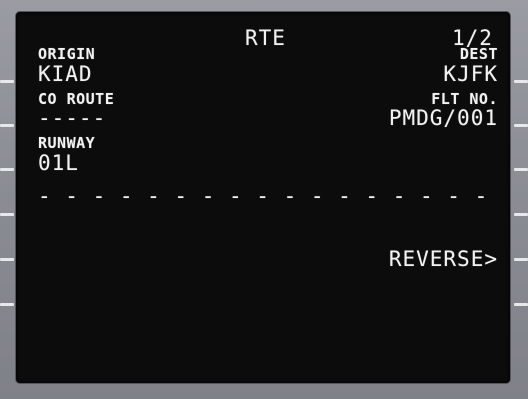 Image resolution: width=528 pixels, height=399 pixels. I want to click on lsk-1l, so click(7, 81).